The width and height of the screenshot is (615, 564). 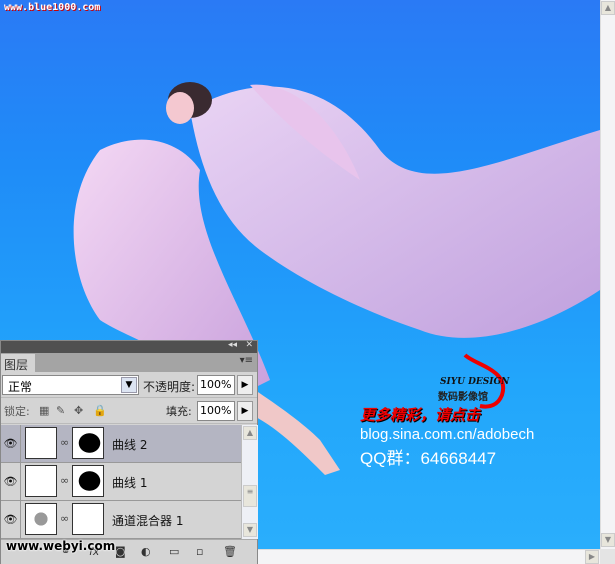 I want to click on blog-link: blog.sina.com.cn/adobech, so click(x=447, y=434).